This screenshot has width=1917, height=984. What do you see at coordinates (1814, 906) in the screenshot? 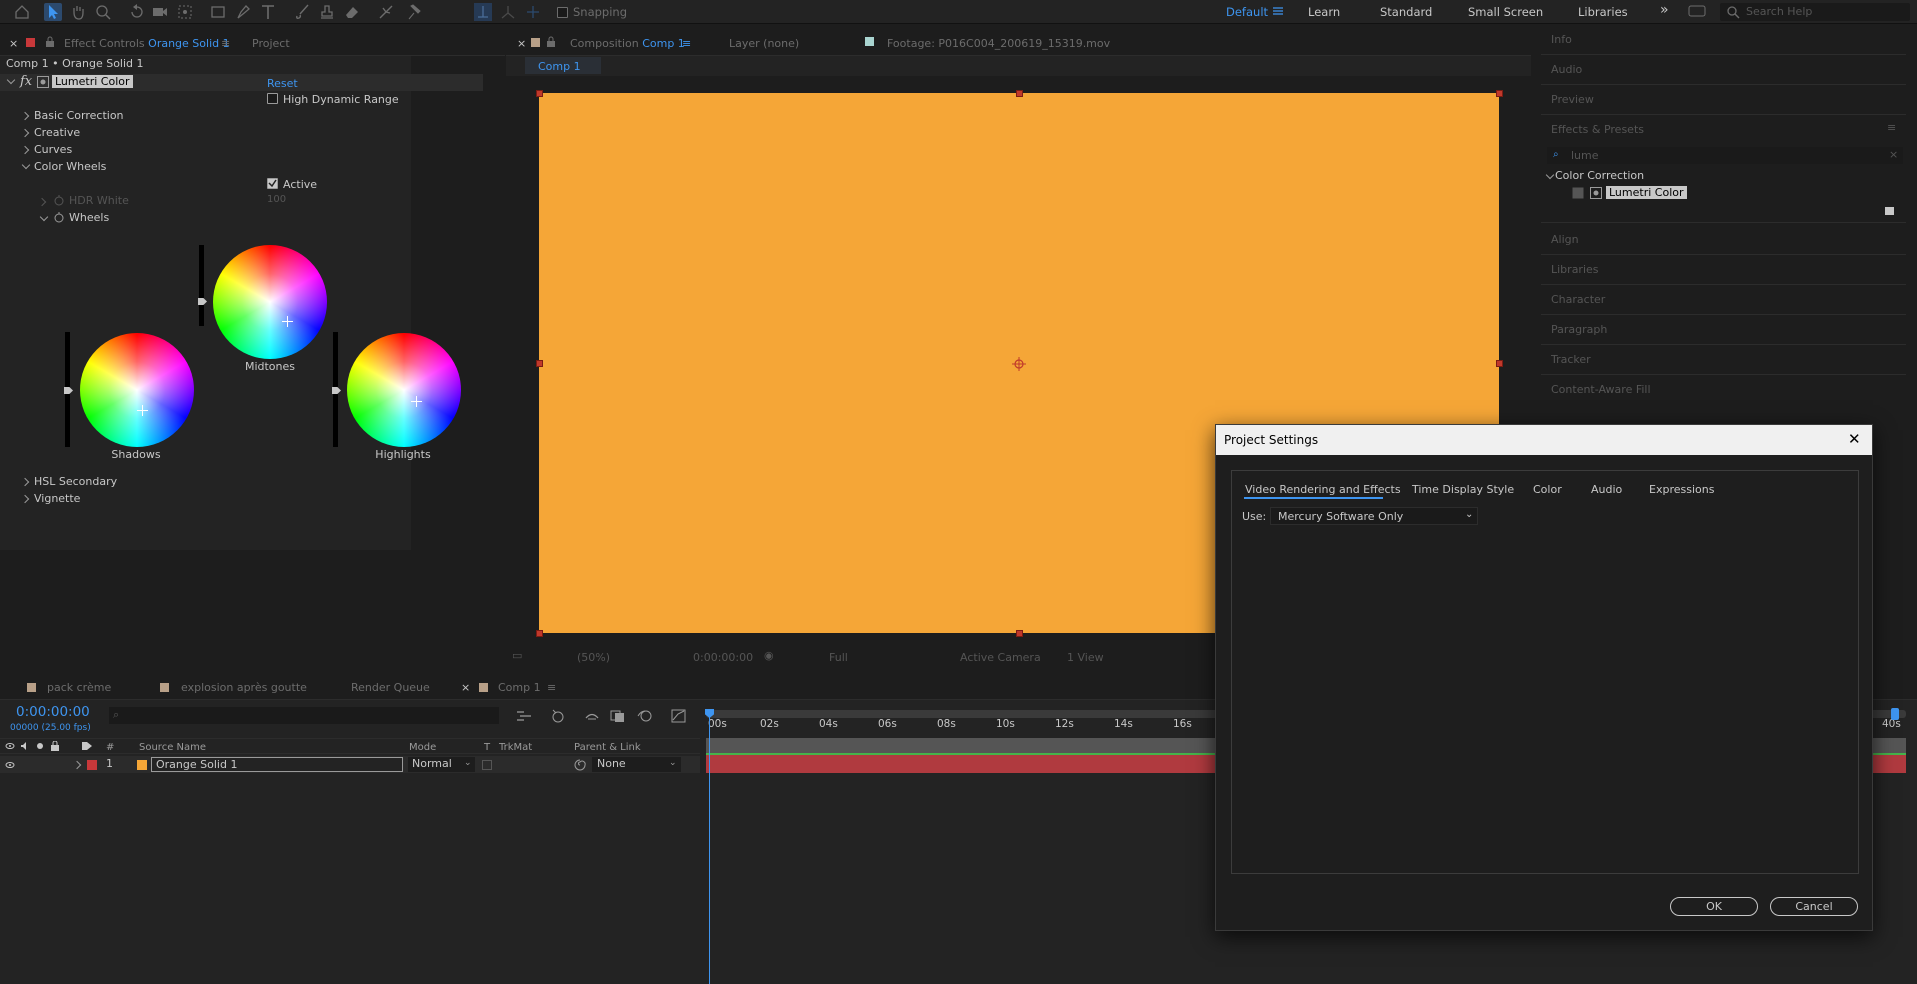
I see `cancel-button: Cancel` at bounding box center [1814, 906].